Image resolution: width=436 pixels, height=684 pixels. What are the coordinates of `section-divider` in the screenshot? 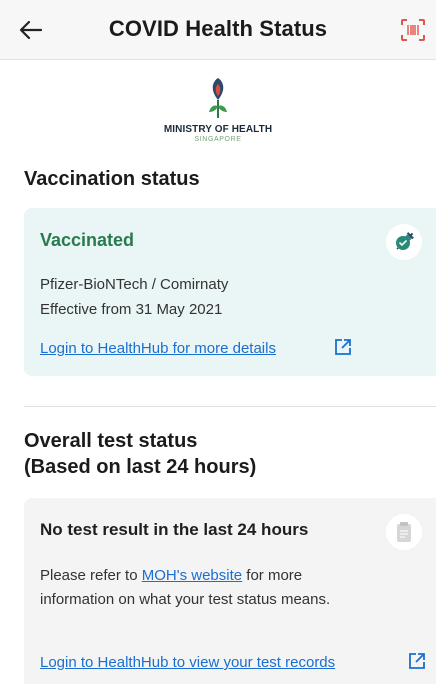 It's located at (230, 406).